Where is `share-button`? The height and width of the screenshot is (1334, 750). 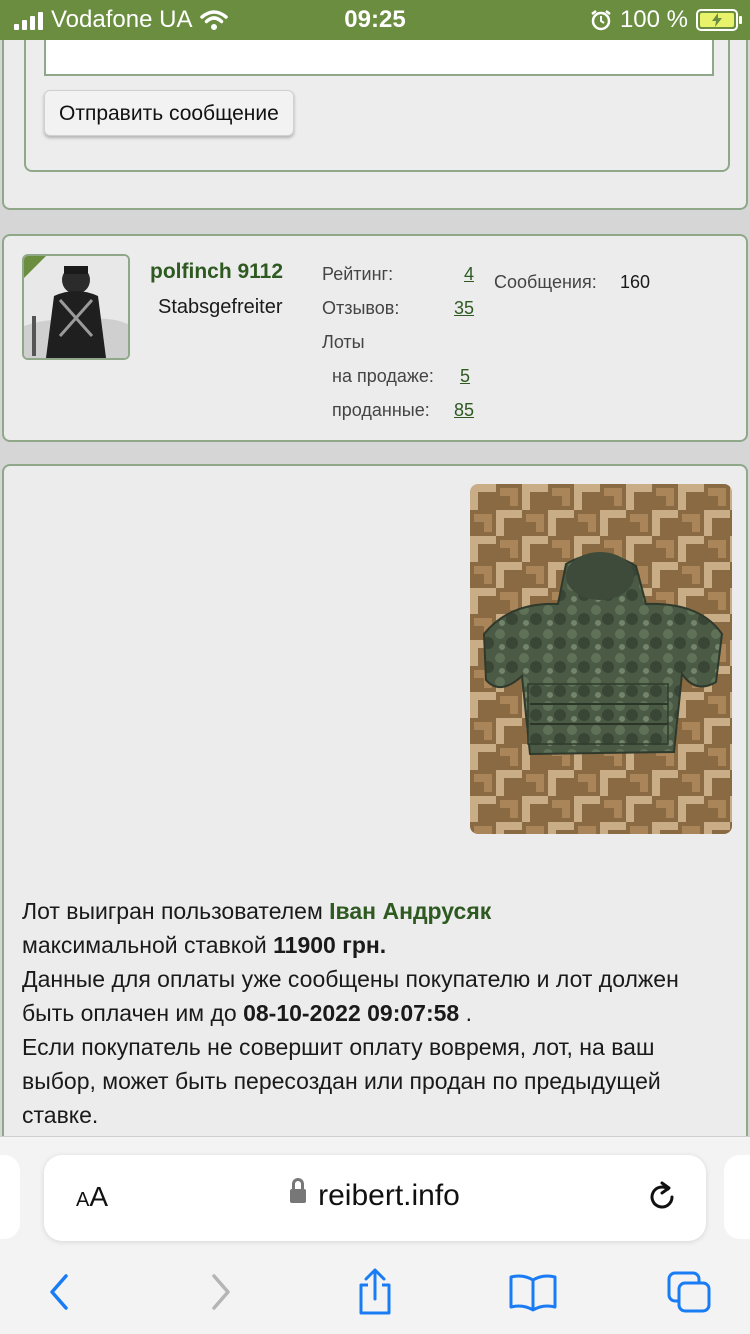 share-button is located at coordinates (375, 1292).